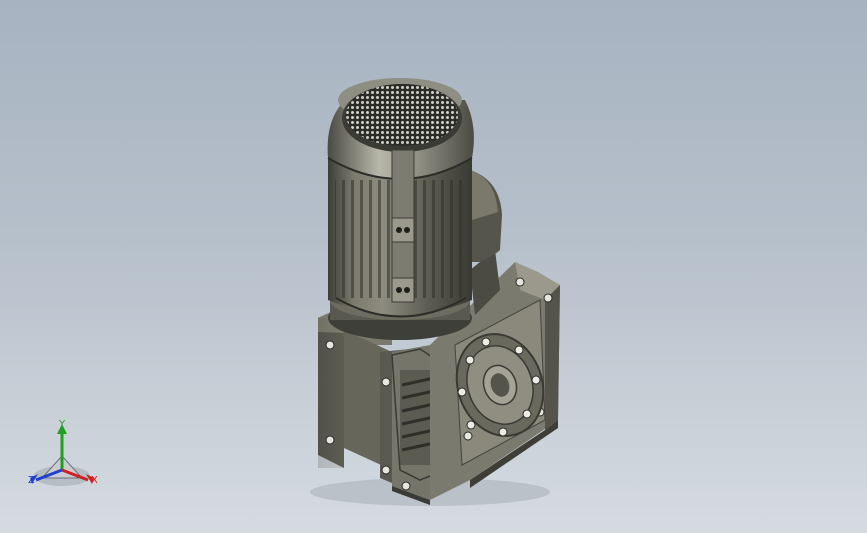 This screenshot has height=533, width=867. Describe the element at coordinates (31, 480) in the screenshot. I see `triad-z-label: Z` at that location.